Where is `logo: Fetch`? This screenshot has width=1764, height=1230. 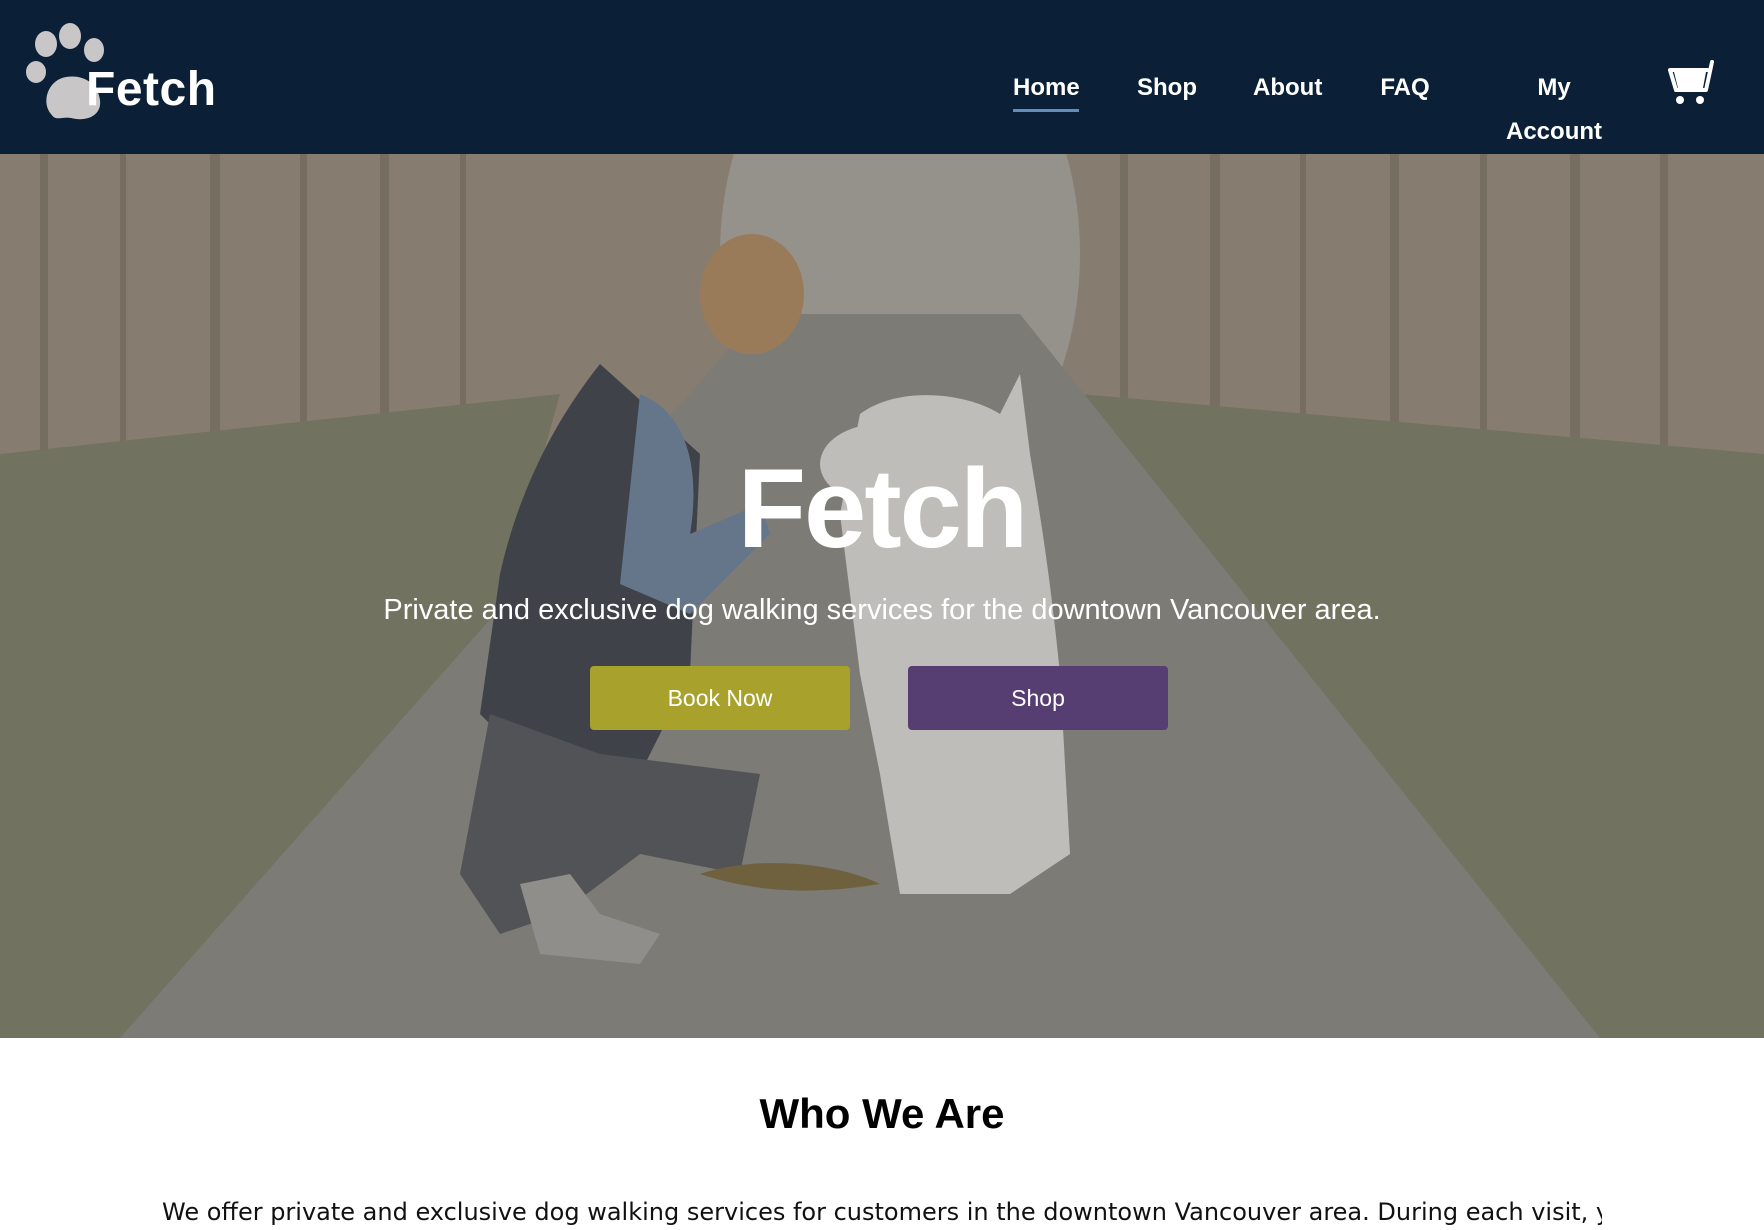 logo: Fetch is located at coordinates (126, 74).